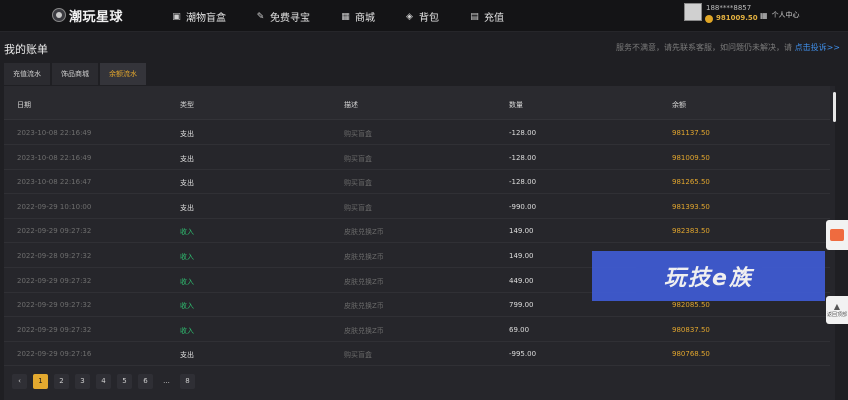  I want to click on cell-date: 2022-09-28 09:27:32, so click(54, 256).